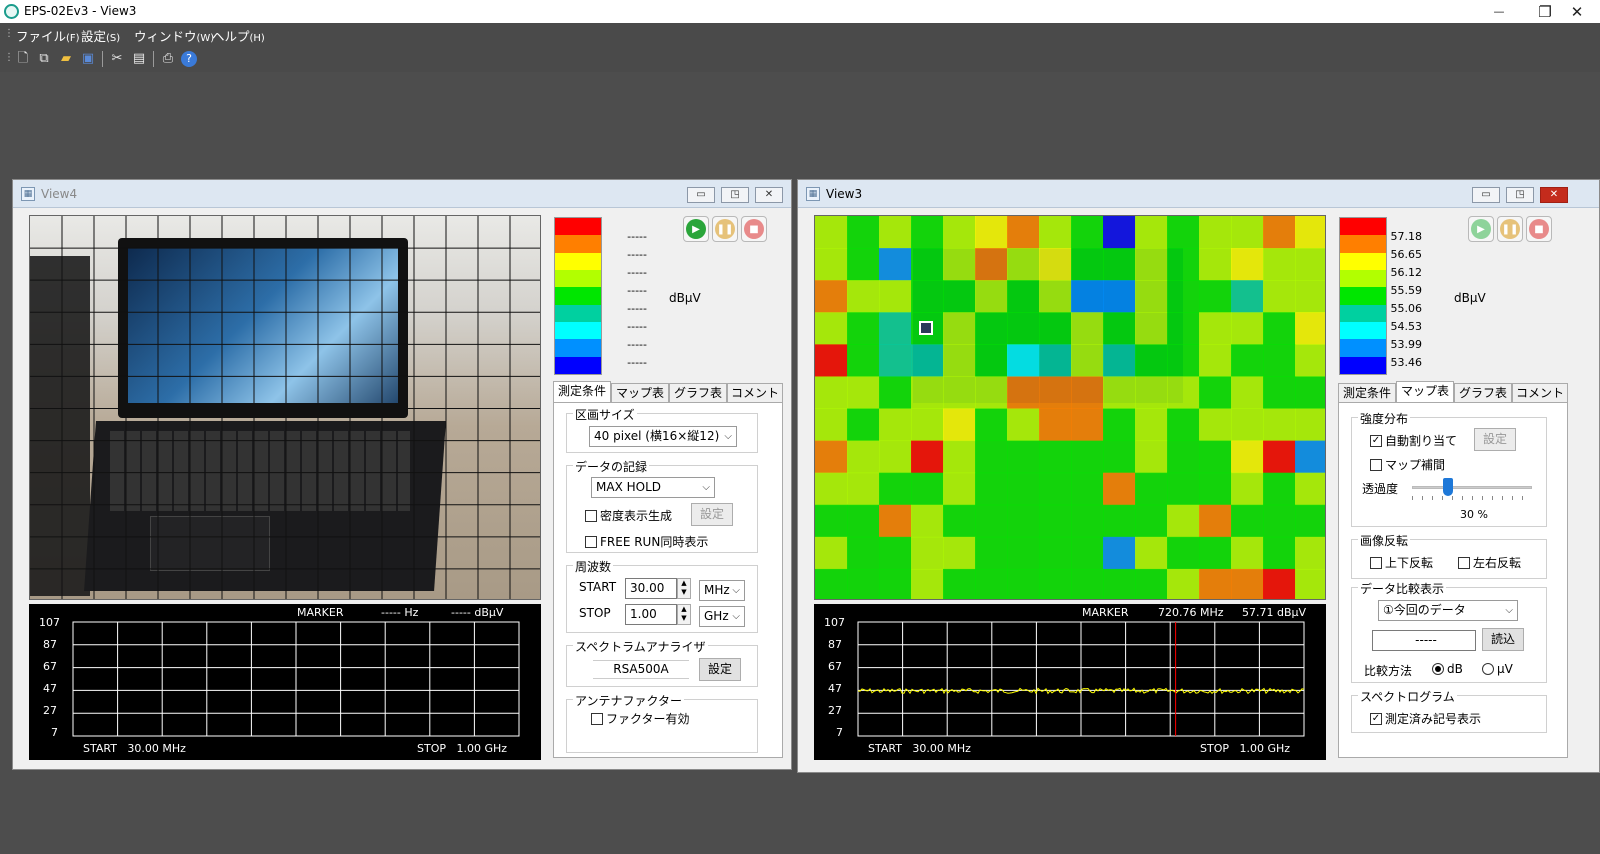 This screenshot has width=1600, height=854. What do you see at coordinates (1472, 498) in the screenshot?
I see `slider-ticks` at bounding box center [1472, 498].